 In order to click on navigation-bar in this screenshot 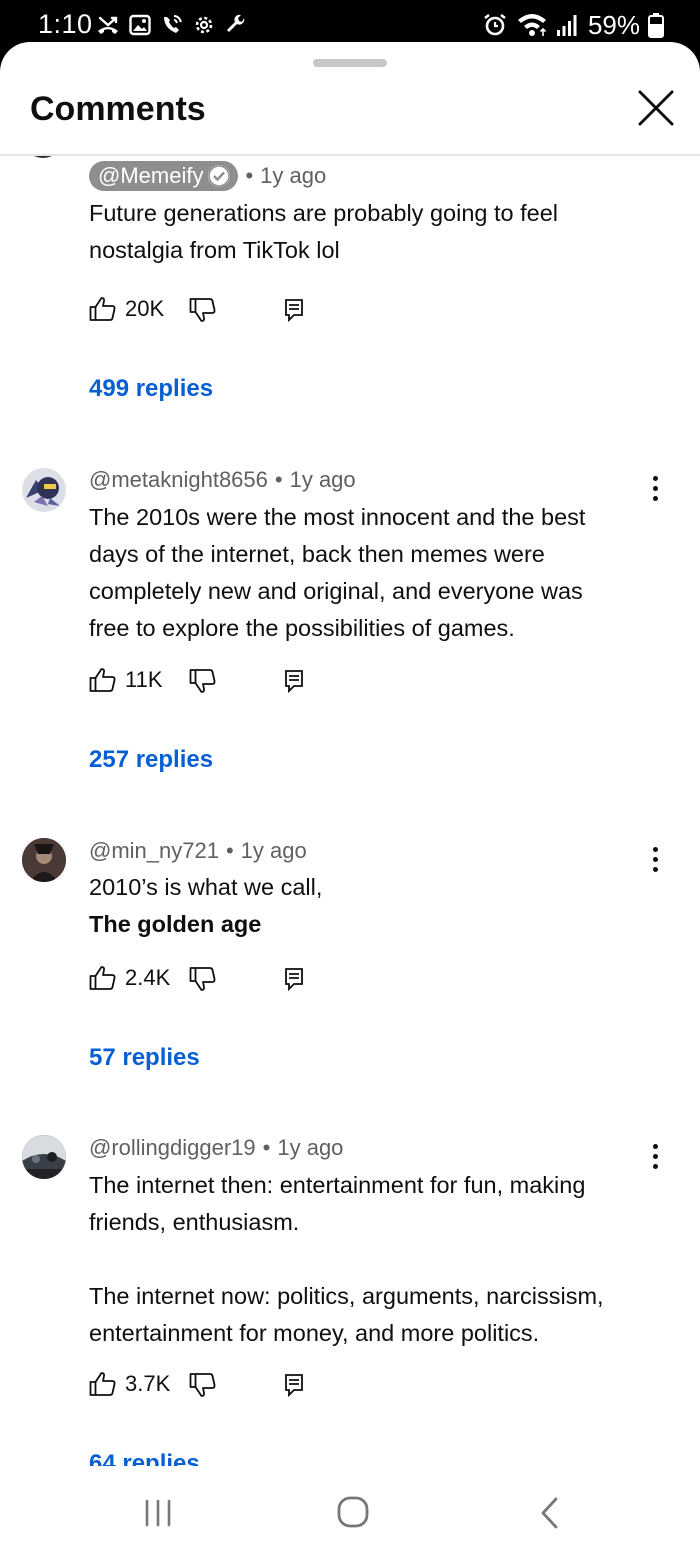, I will do `click(350, 1511)`.